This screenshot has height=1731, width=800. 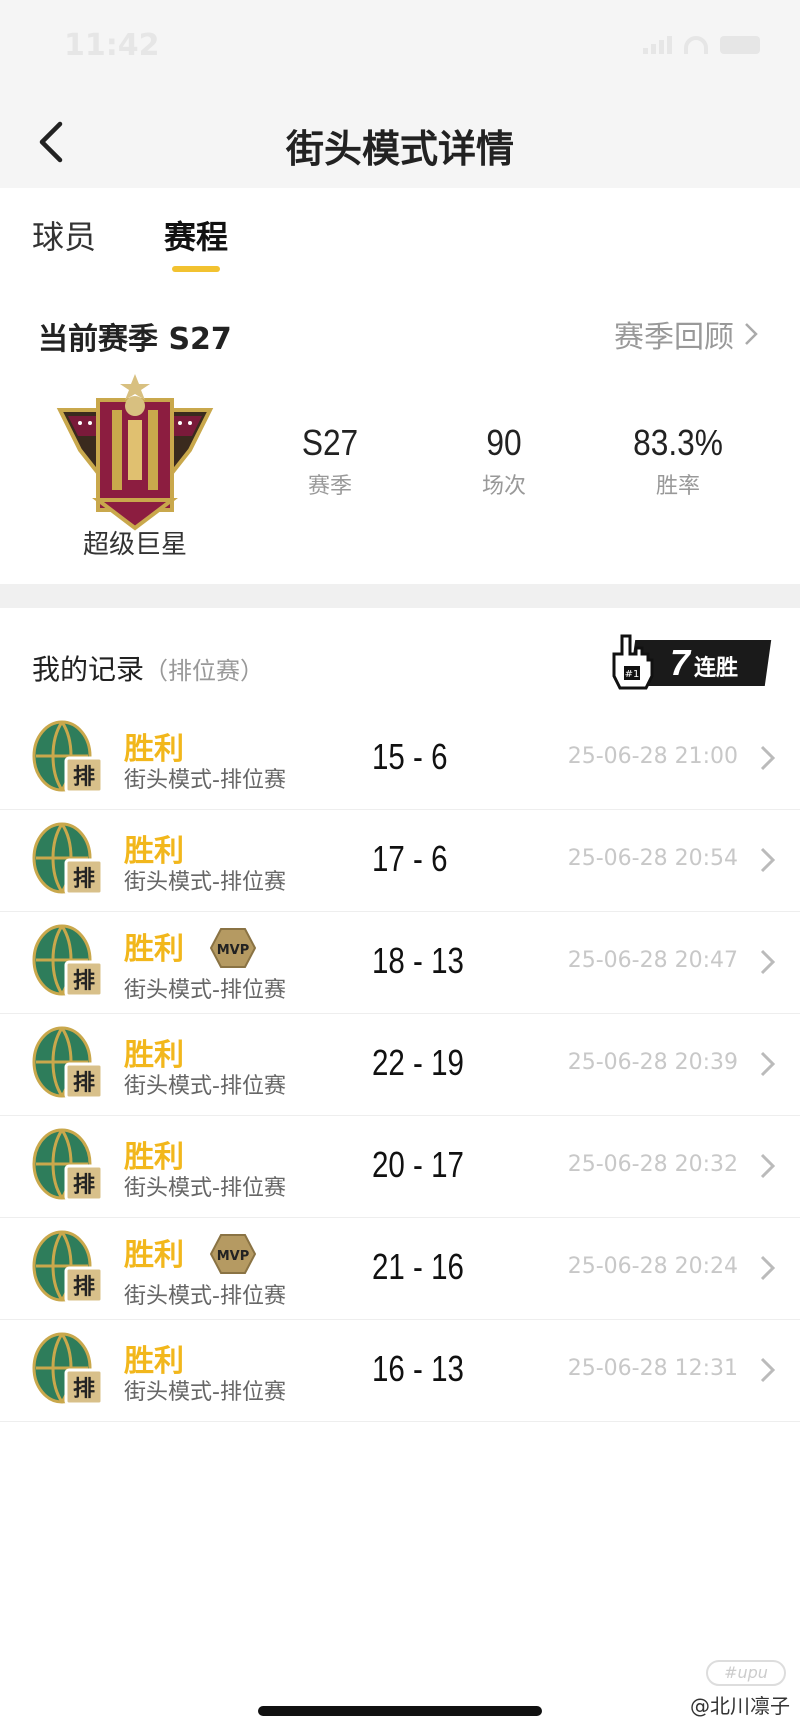 I want to click on status-icons, so click(x=701, y=45).